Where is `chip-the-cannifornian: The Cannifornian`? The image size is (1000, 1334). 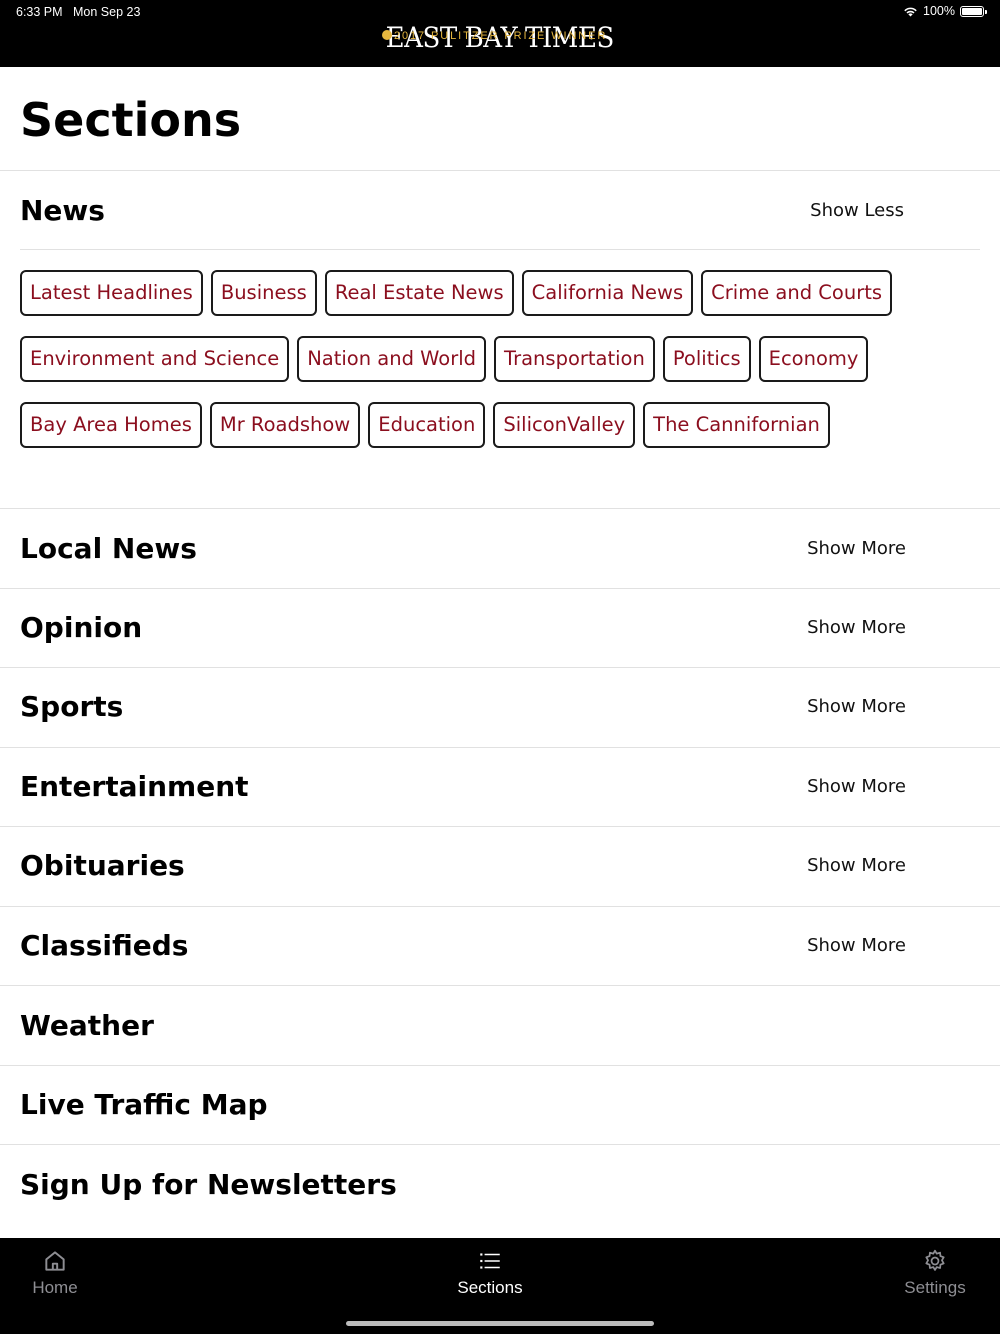
chip-the-cannifornian: The Cannifornian is located at coordinates (736, 425).